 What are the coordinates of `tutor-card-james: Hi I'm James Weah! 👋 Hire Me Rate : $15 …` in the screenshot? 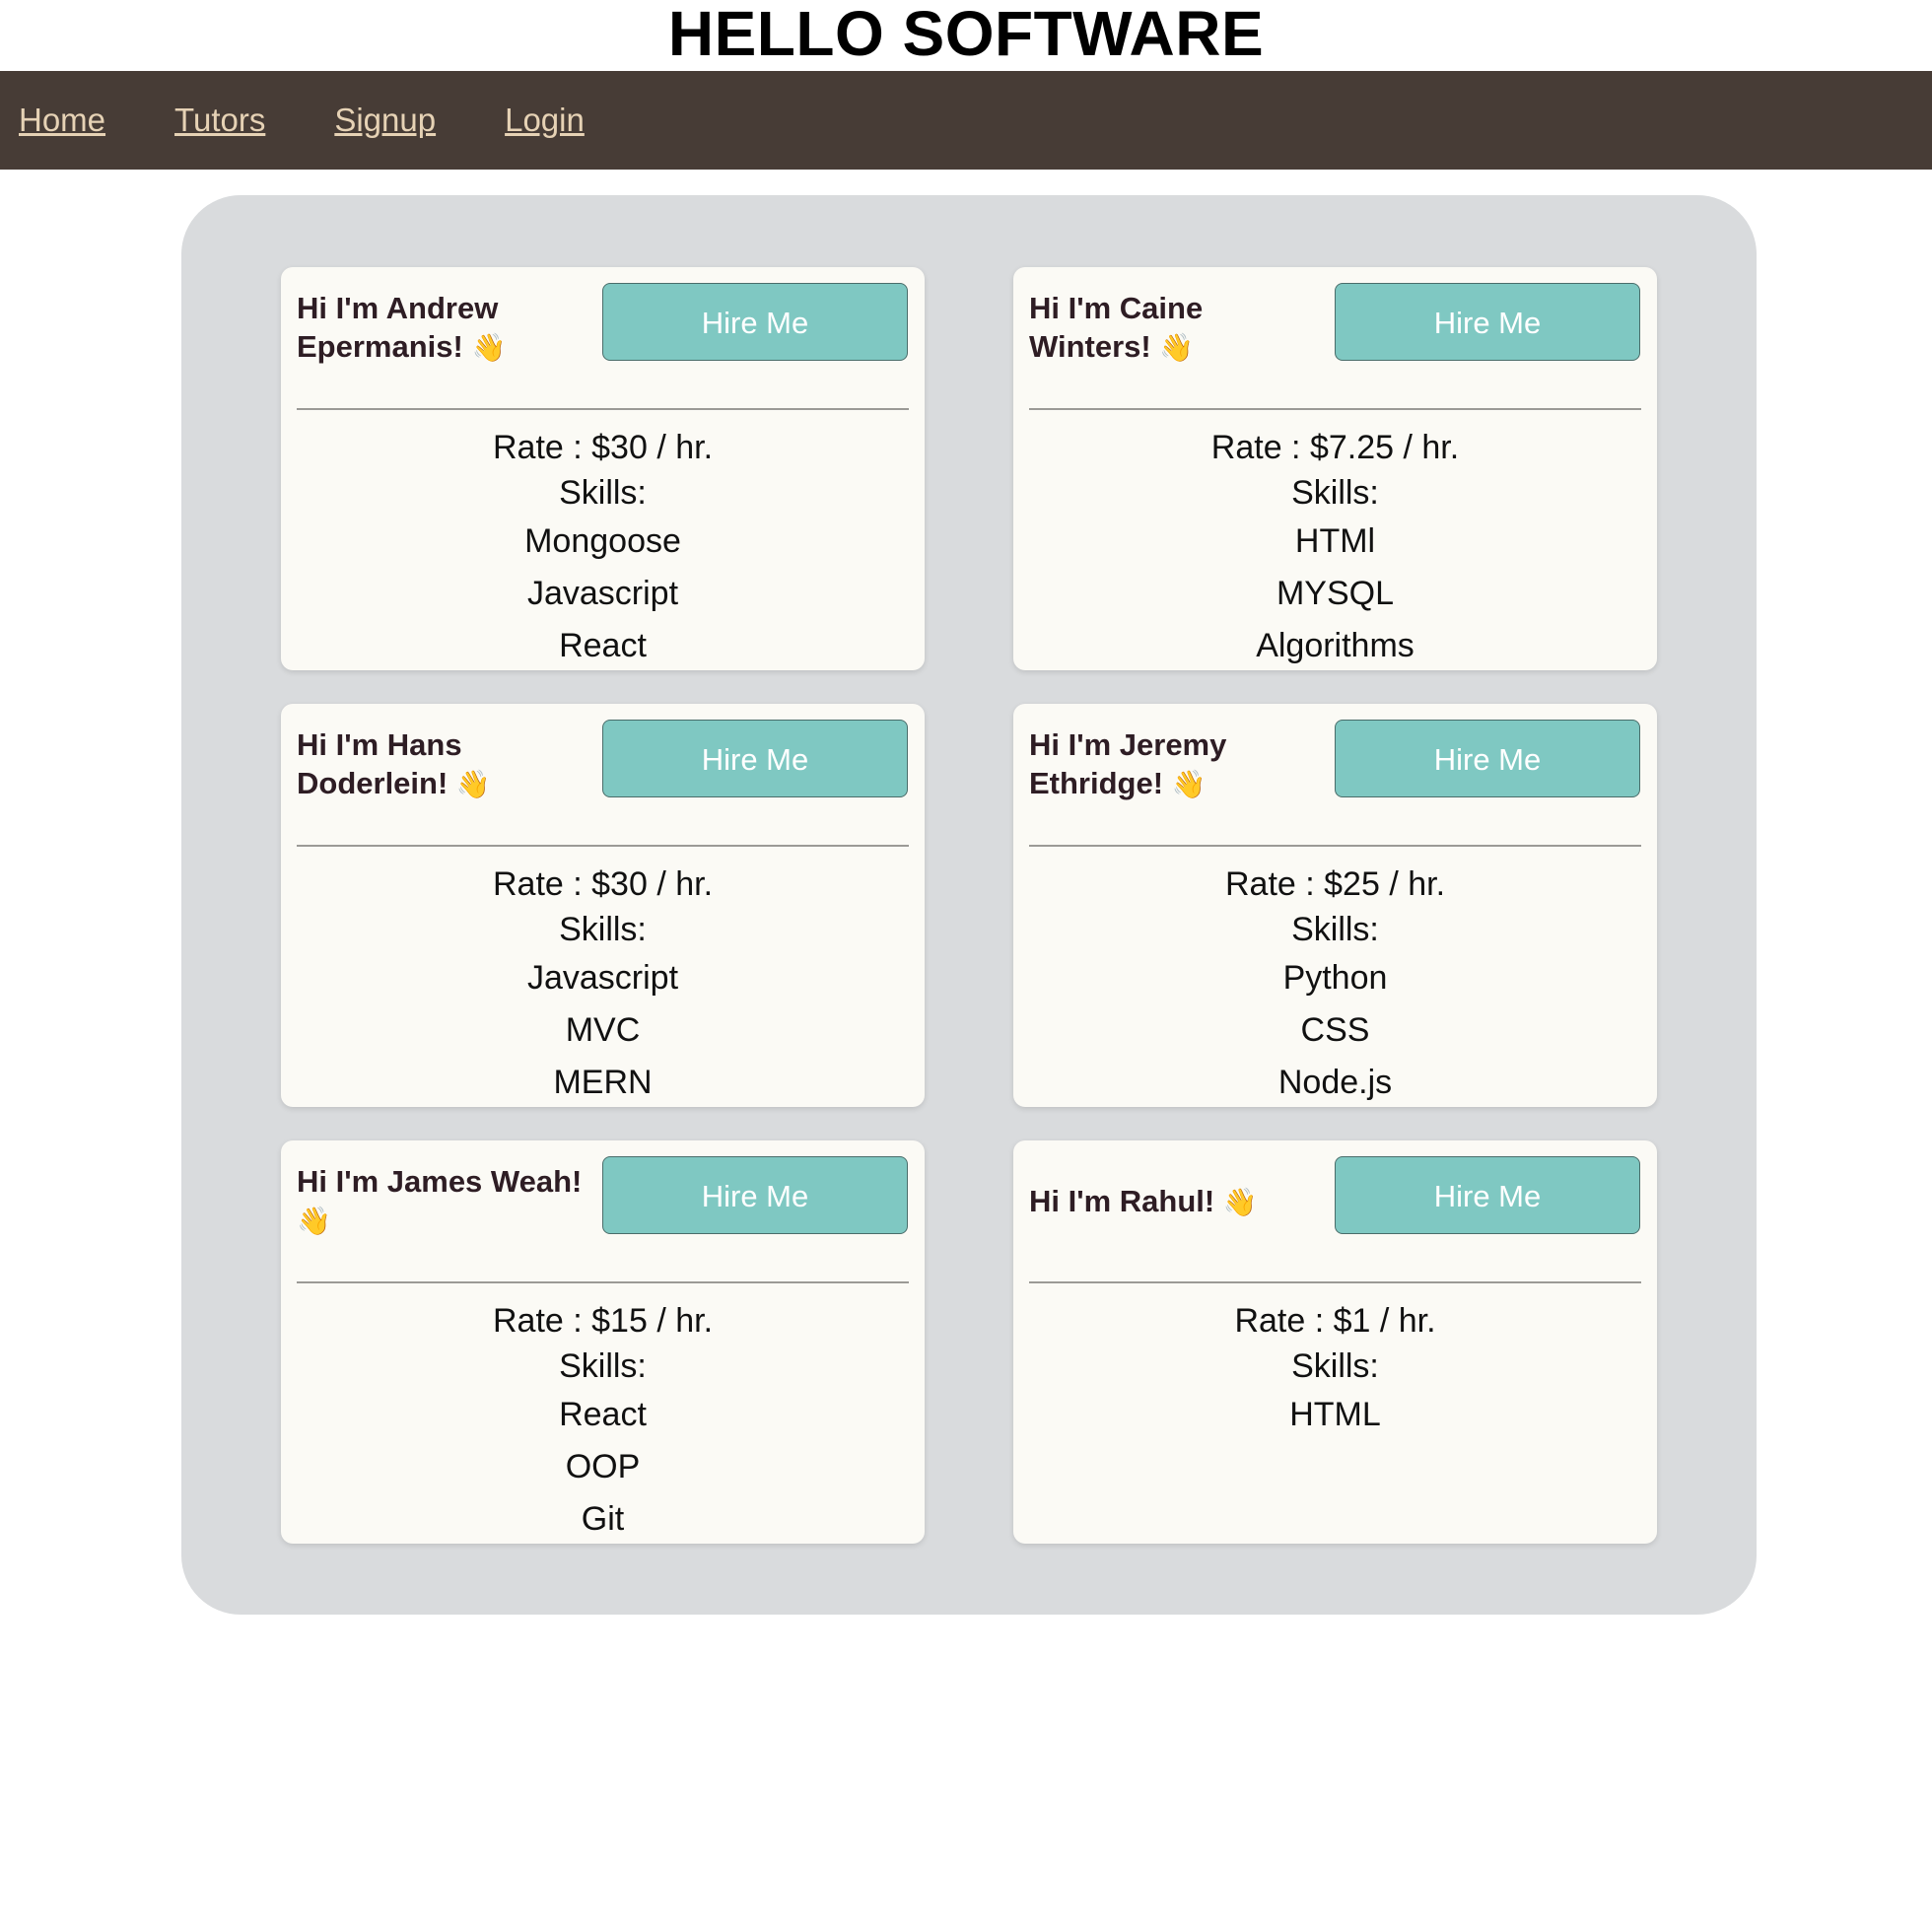 It's located at (603, 1342).